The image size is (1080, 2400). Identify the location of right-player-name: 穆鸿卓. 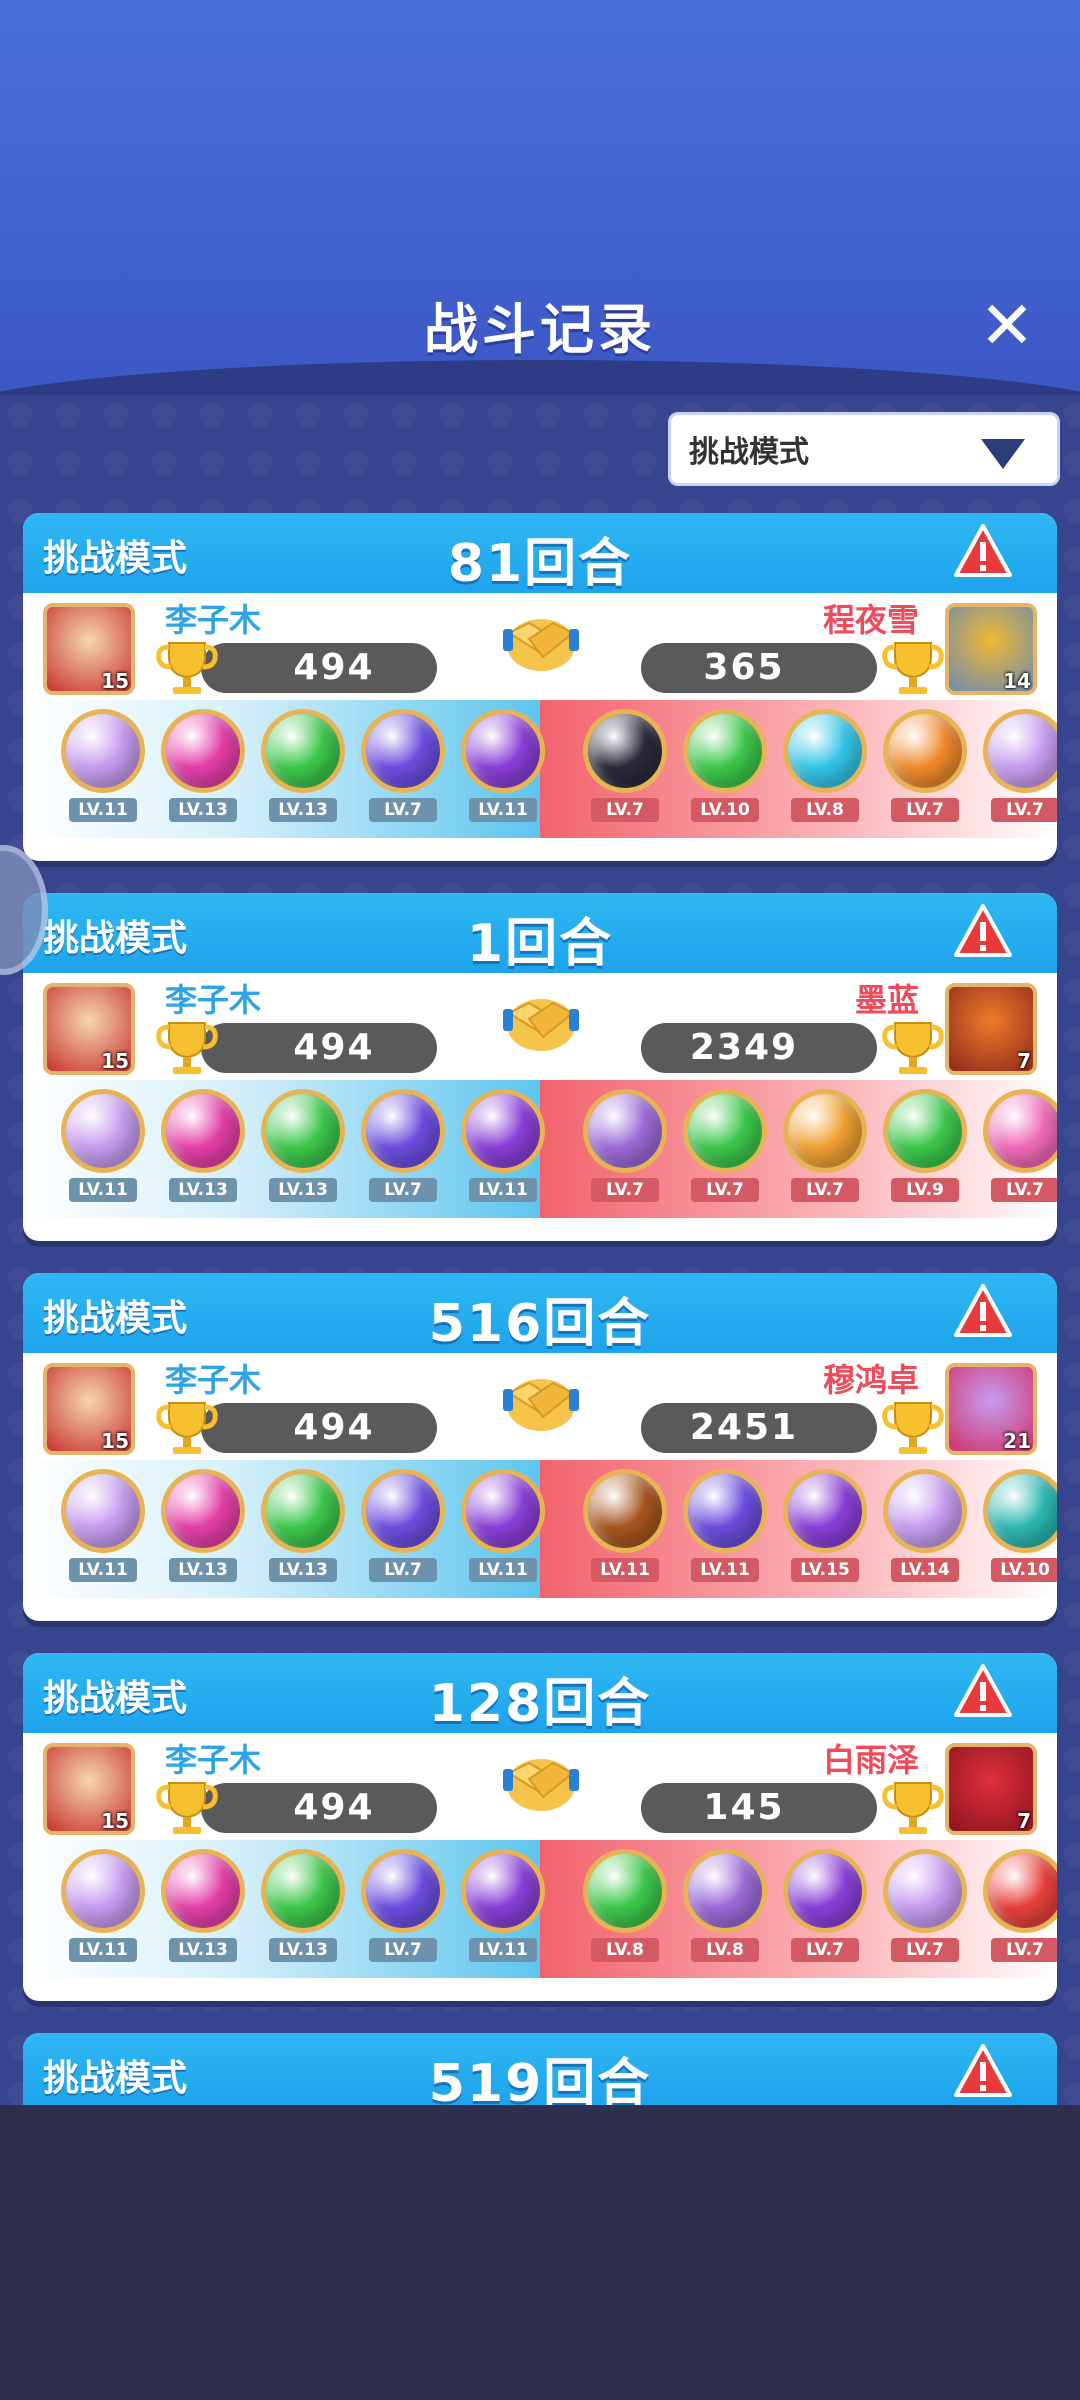
(870, 1380).